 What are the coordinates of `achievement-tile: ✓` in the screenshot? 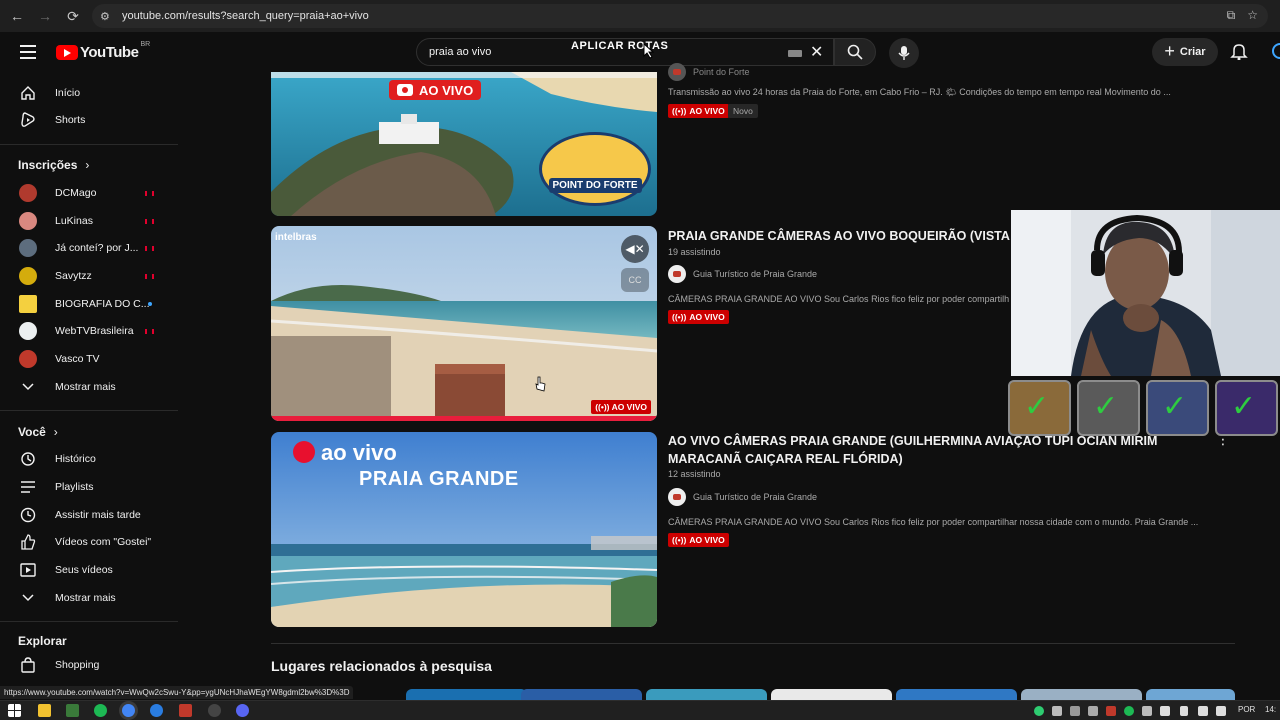 It's located at (1108, 408).